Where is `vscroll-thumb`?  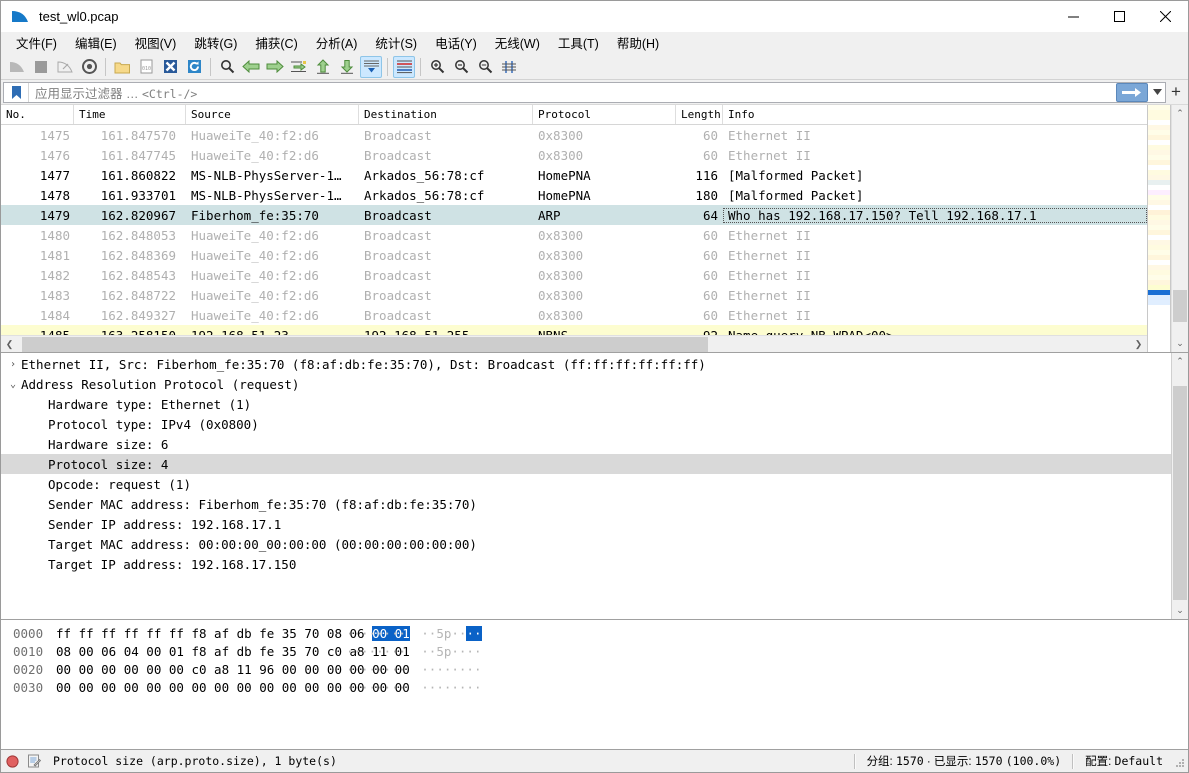
vscroll-thumb is located at coordinates (1180, 306).